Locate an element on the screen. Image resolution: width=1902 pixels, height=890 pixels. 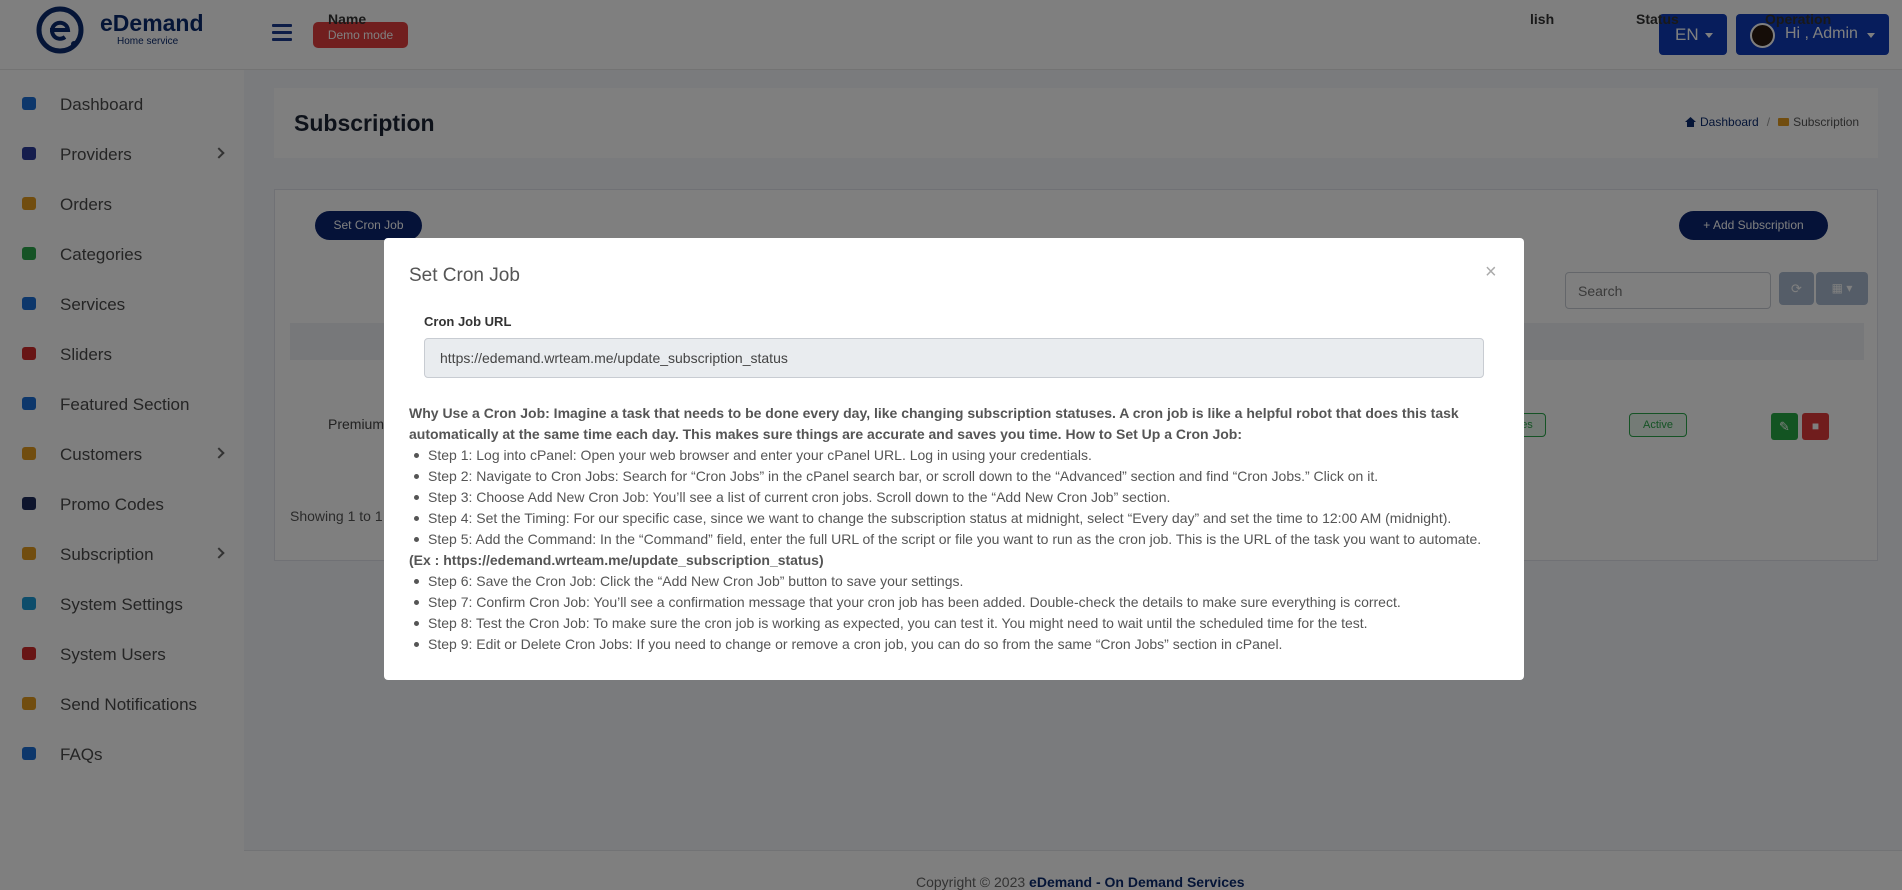
close-icon: × is located at coordinates (1491, 272).